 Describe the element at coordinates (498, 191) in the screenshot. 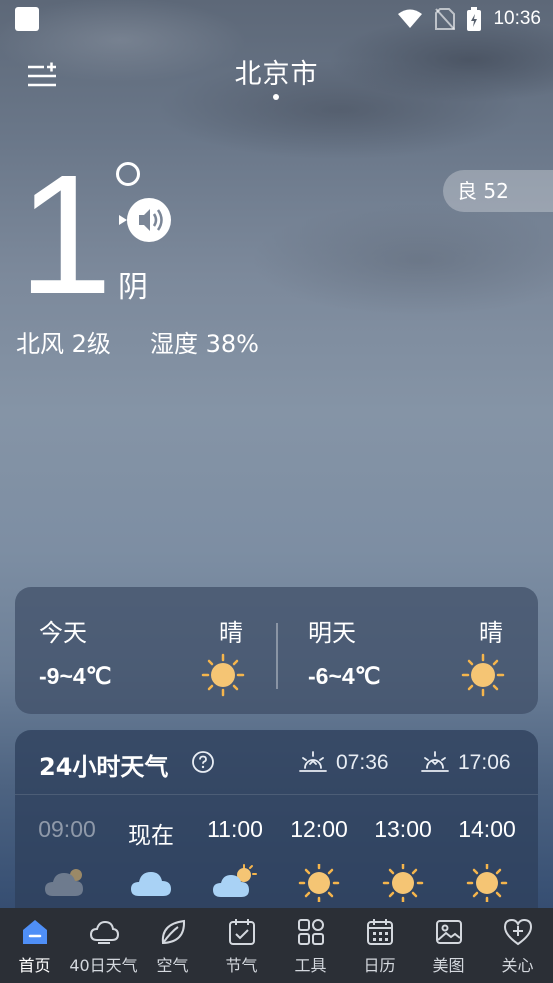

I see `aqi-badge: 良 52` at that location.